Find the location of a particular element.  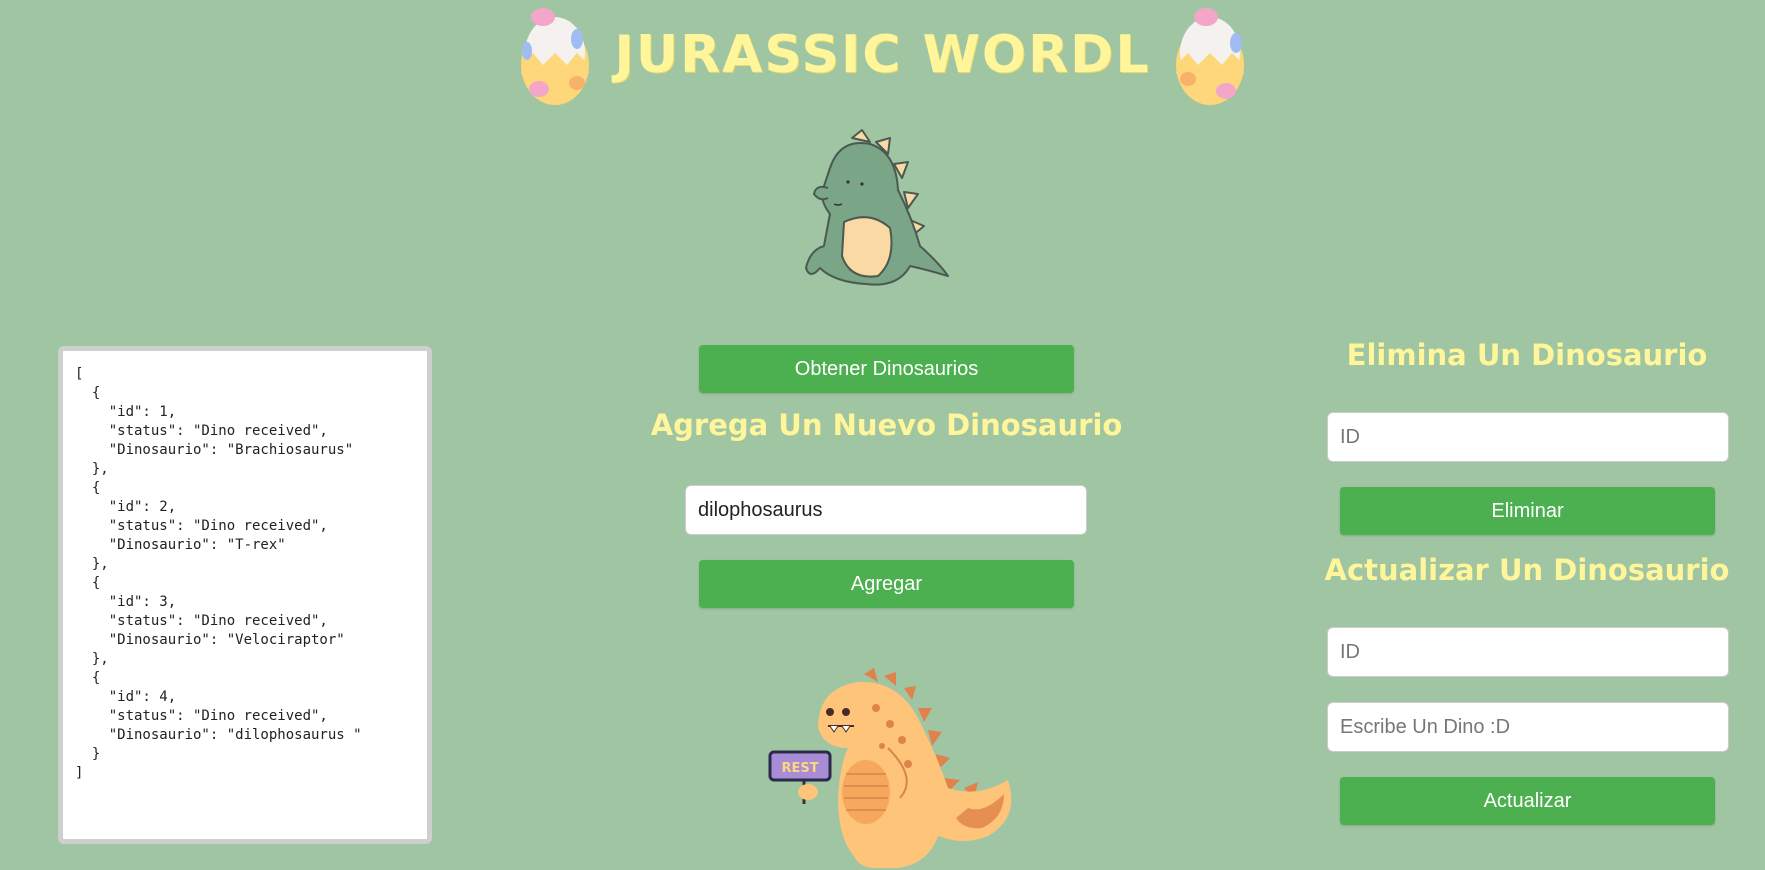

page-title: Jurassic Wordl is located at coordinates (882, 55).